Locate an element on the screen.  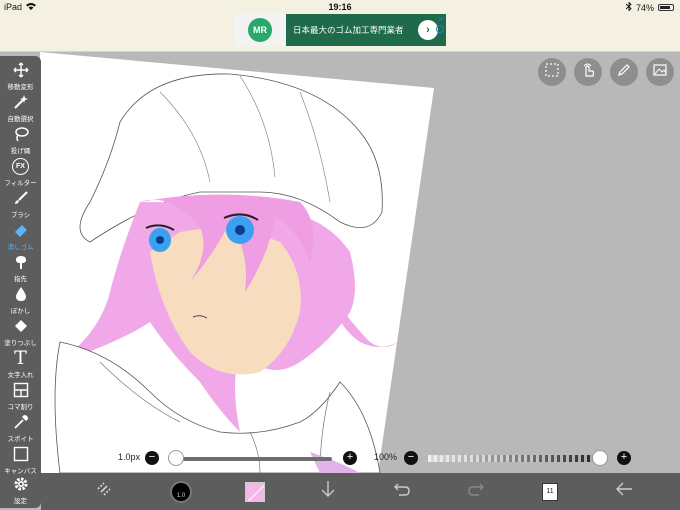
bluetooth-icon is located at coordinates (628, 7).